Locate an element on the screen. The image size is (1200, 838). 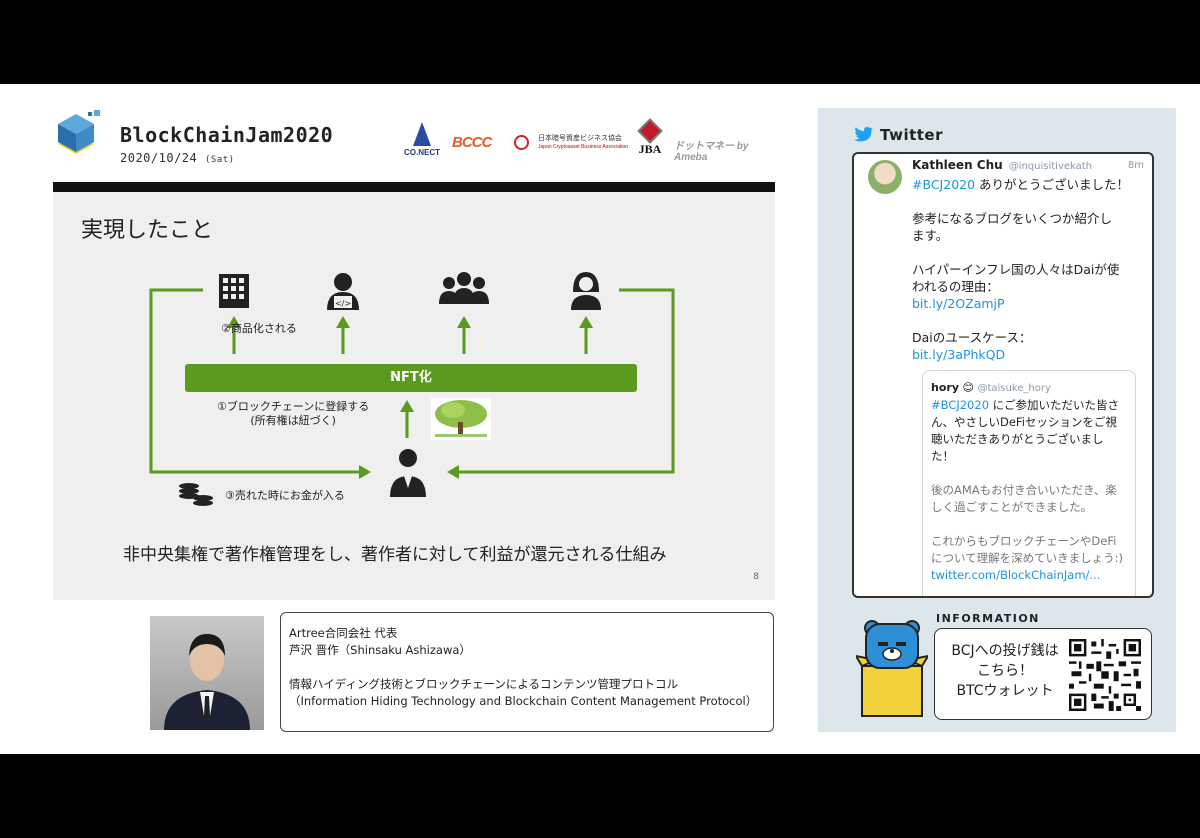
speaker-photo is located at coordinates (207, 673).